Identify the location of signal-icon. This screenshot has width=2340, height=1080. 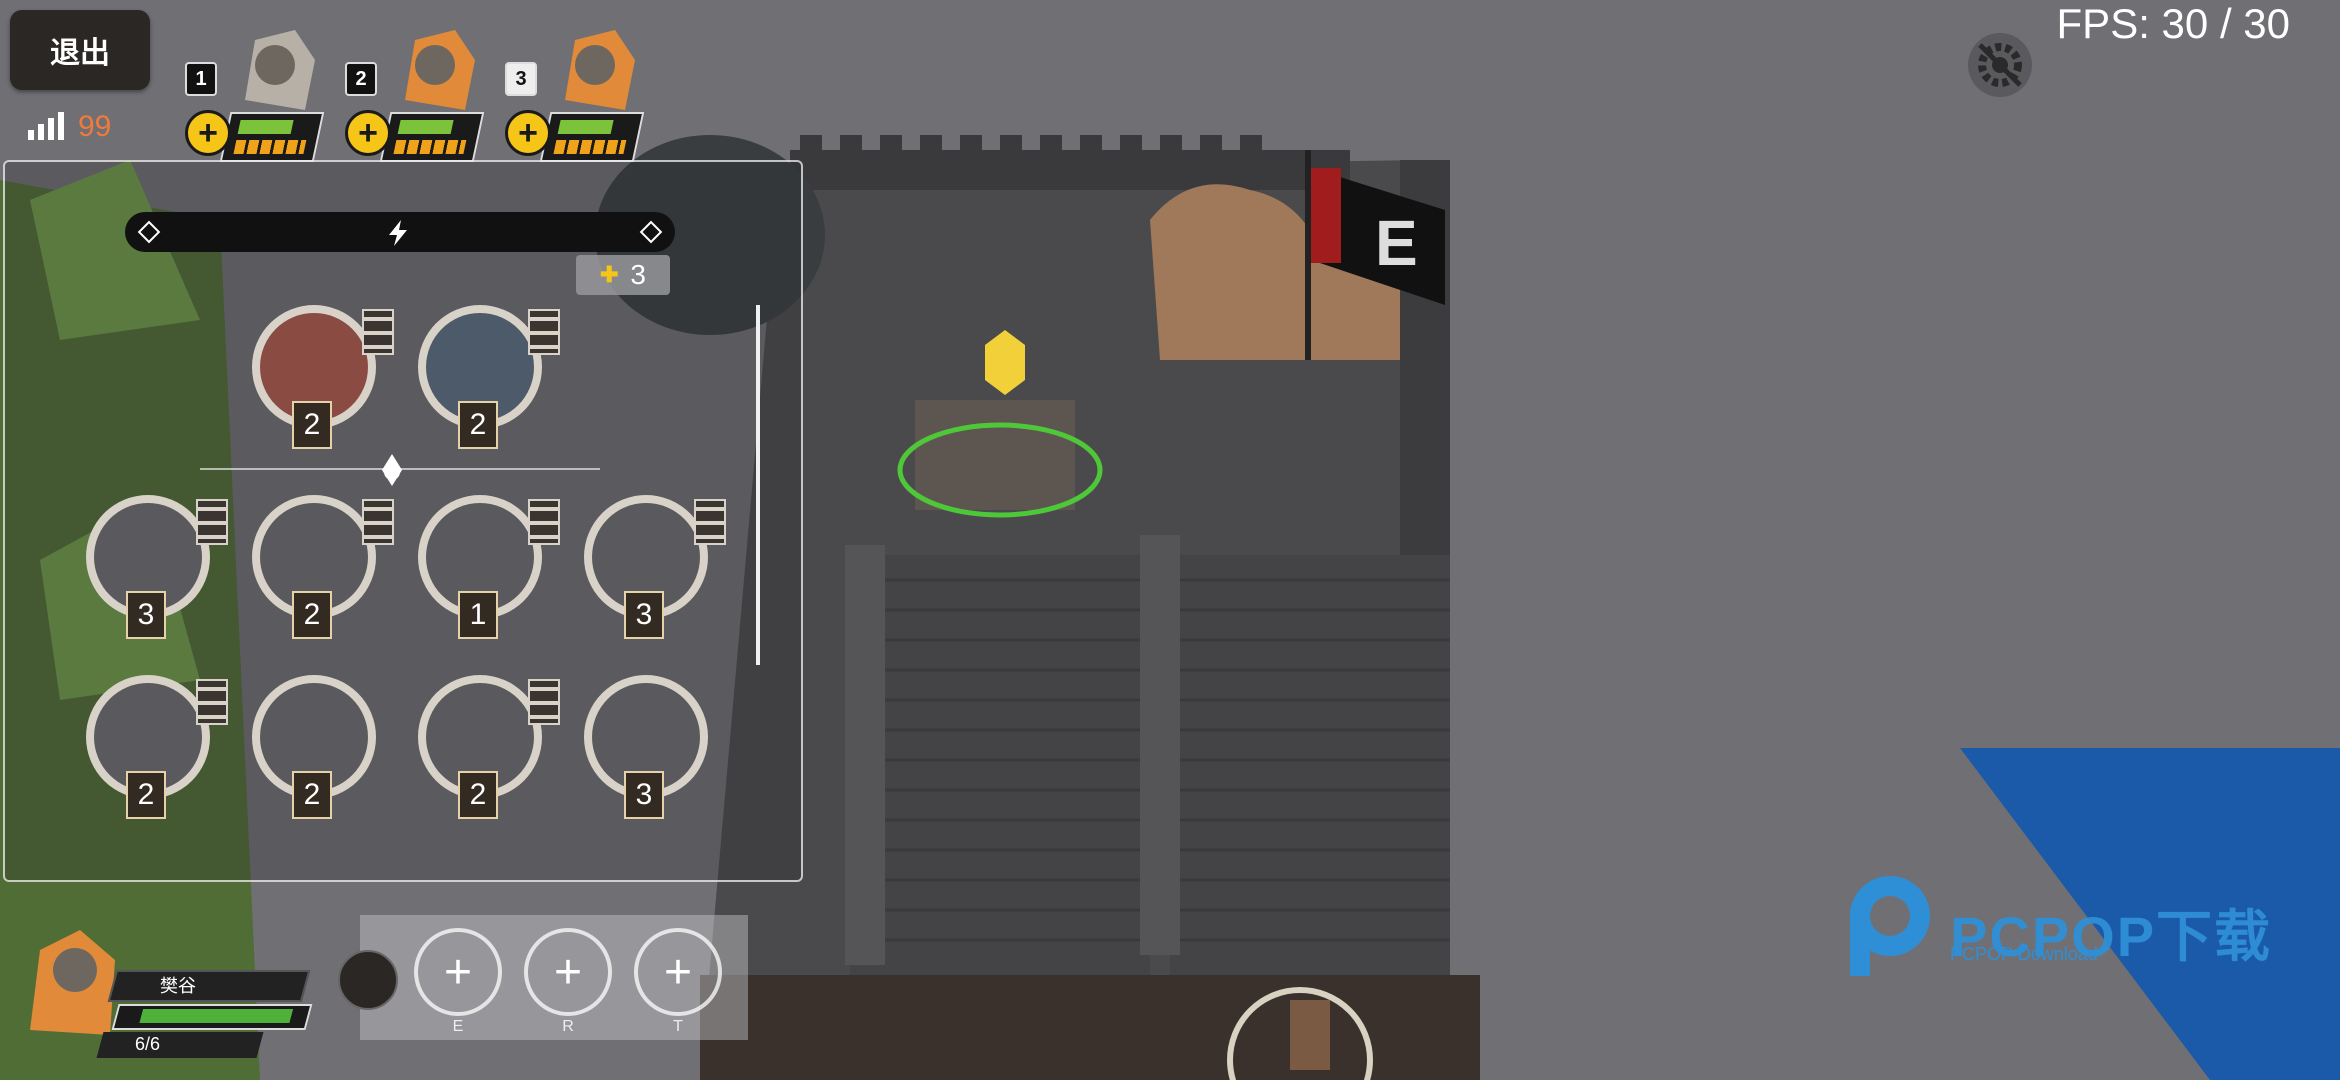
(46, 126).